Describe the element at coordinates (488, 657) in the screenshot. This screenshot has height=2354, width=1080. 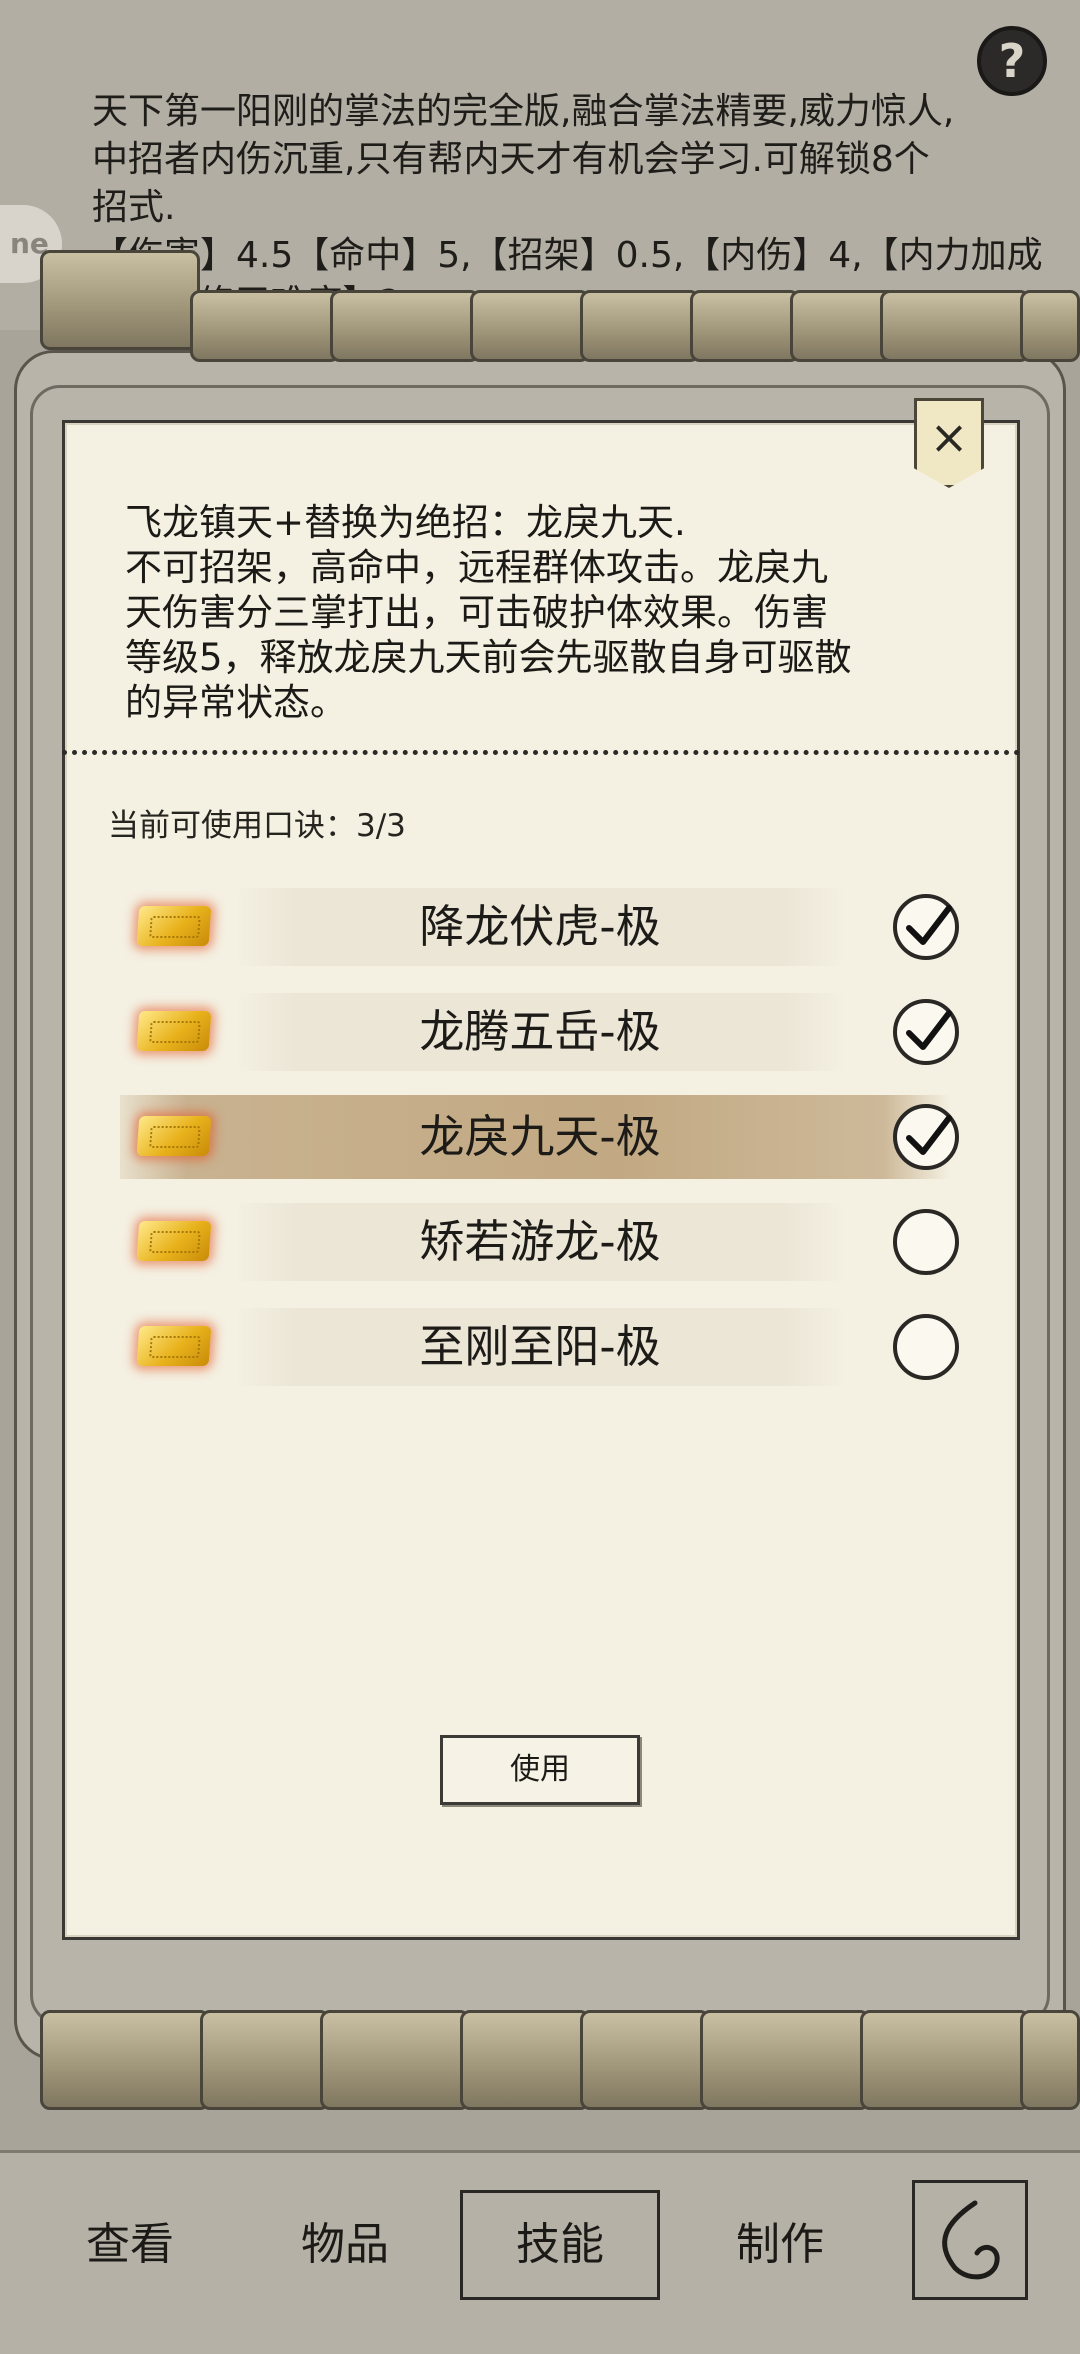
I see `desc-line: 等级5，释放龙戾九天前会先驱散自身可驱散` at that location.